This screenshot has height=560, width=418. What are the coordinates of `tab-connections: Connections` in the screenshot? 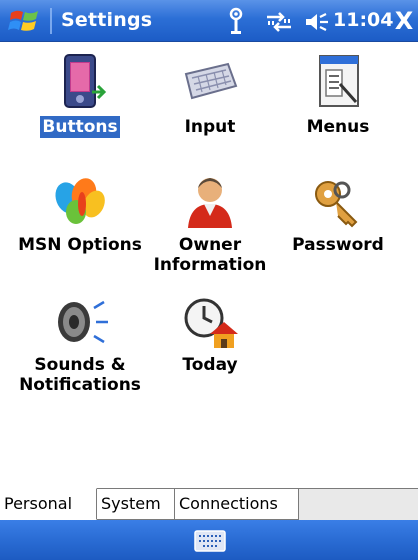 It's located at (237, 504).